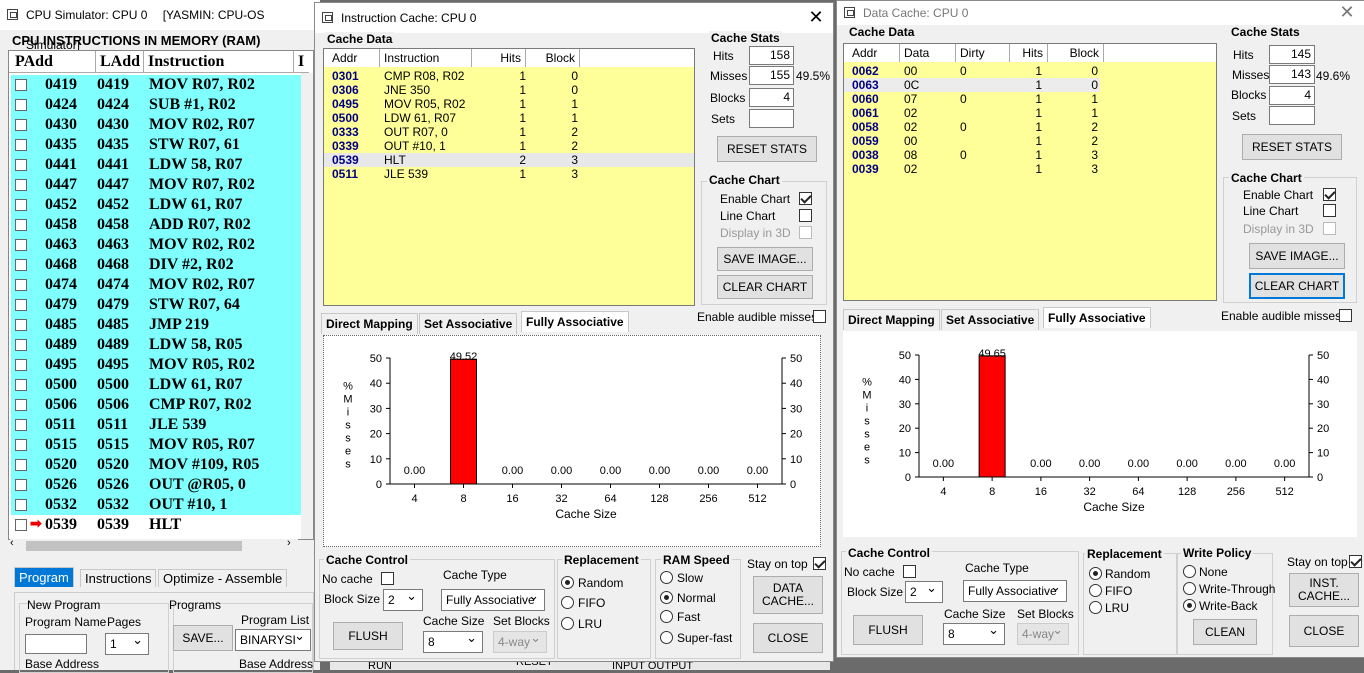 This screenshot has height=673, width=1364. Describe the element at coordinates (223, 578) in the screenshot. I see `tab-optimize: Optimize - Assemble` at that location.